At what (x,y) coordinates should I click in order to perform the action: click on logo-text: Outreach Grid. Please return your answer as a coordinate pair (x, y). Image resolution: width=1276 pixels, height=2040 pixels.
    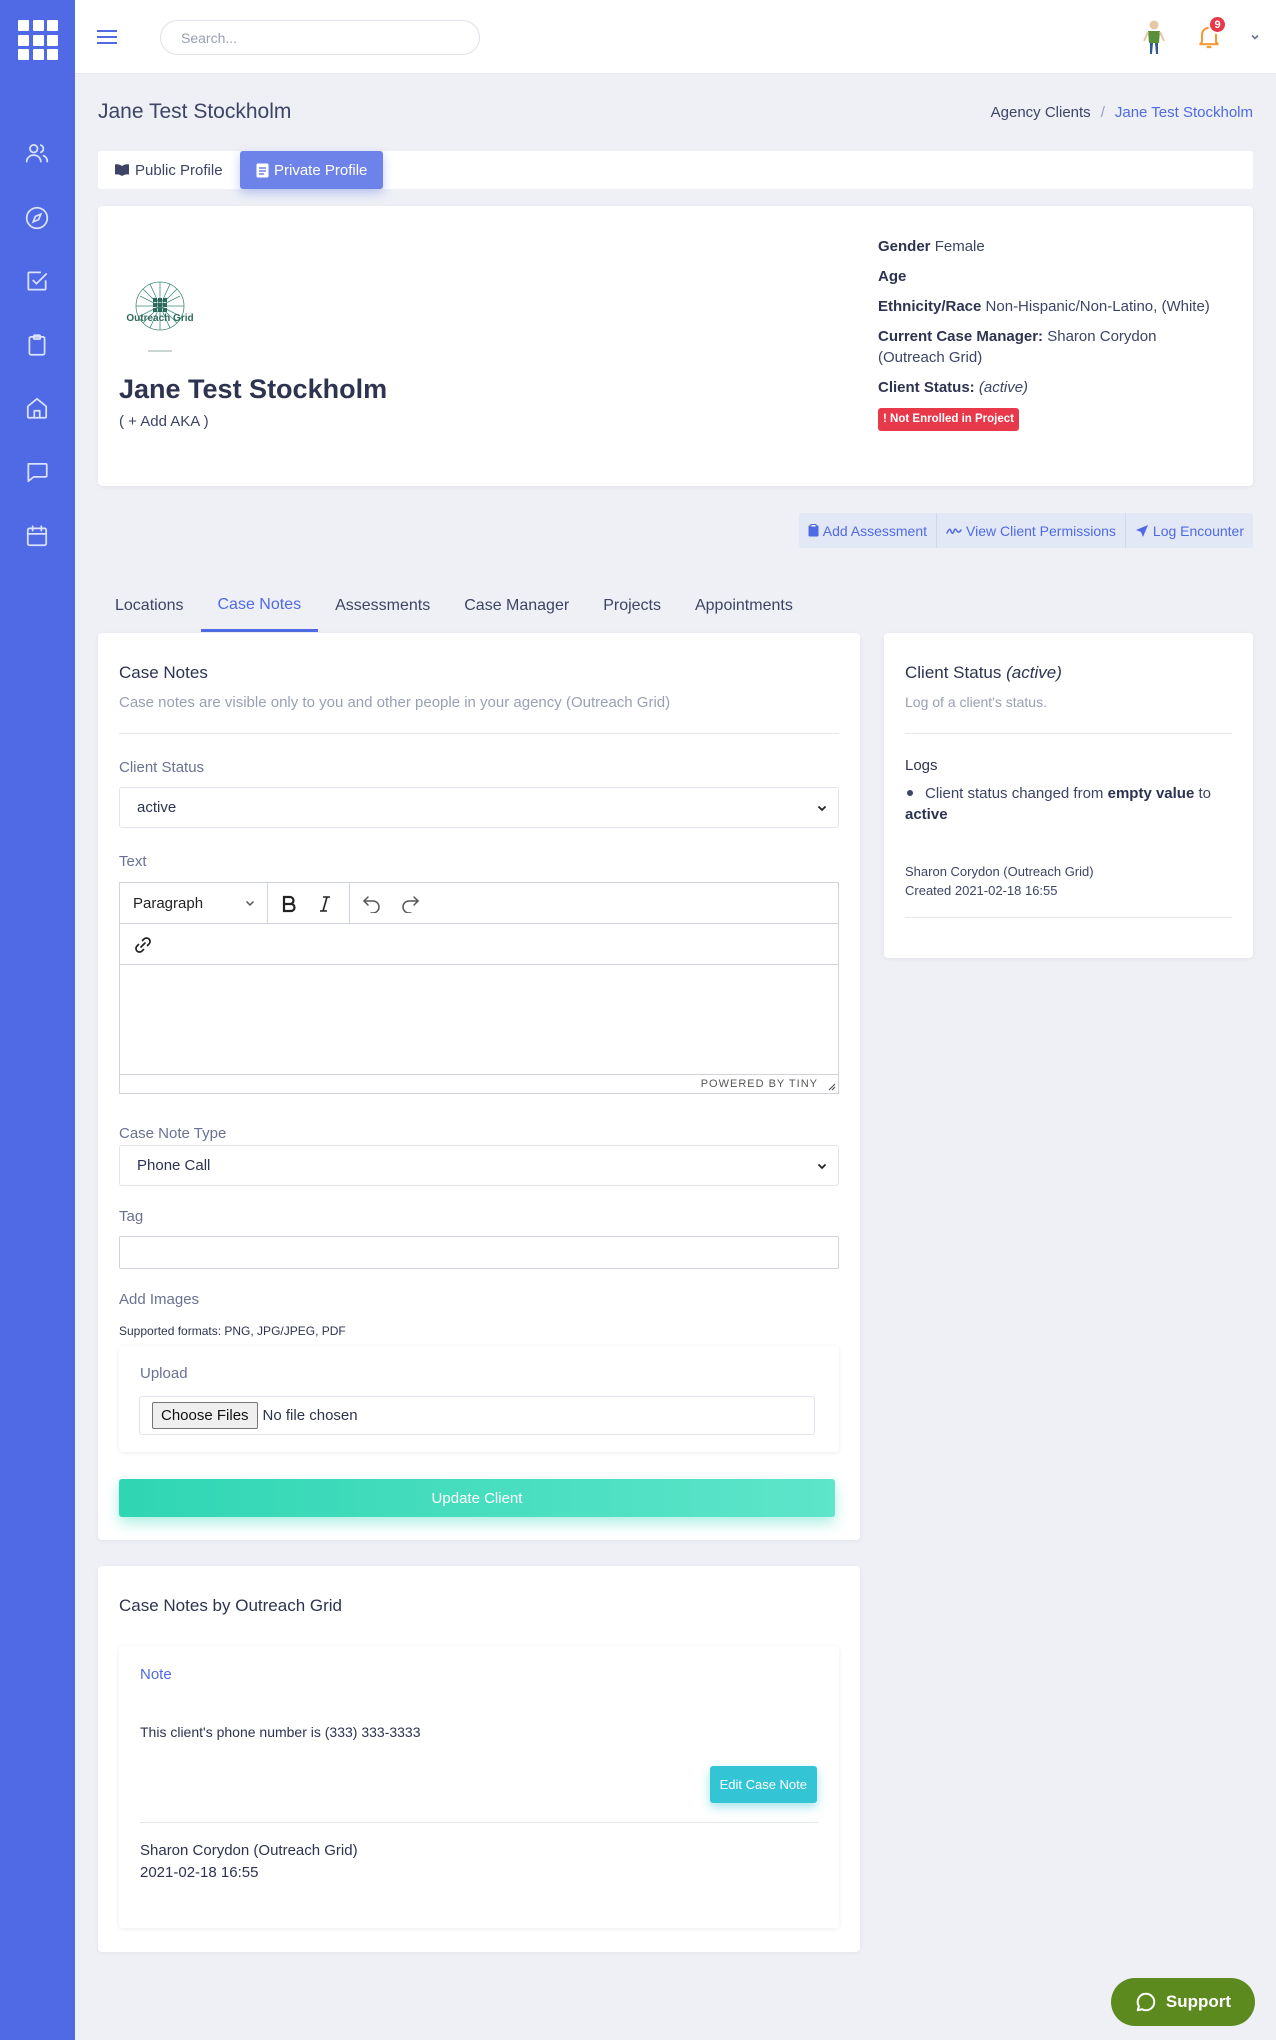
    Looking at the image, I should click on (159, 318).